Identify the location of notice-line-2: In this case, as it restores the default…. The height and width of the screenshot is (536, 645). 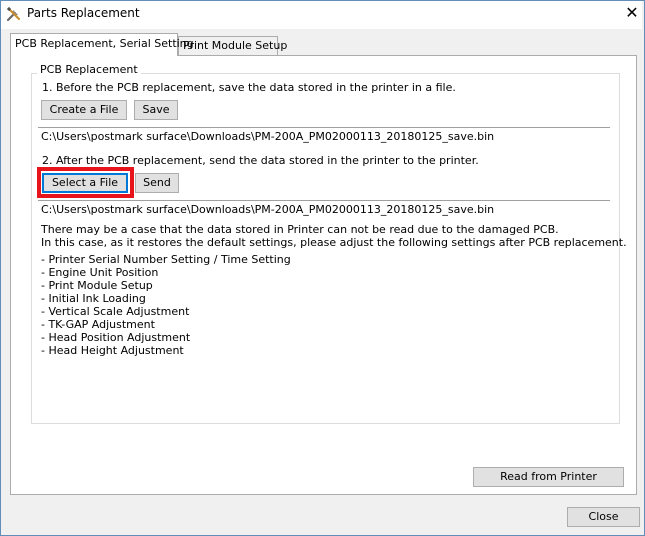
(334, 242).